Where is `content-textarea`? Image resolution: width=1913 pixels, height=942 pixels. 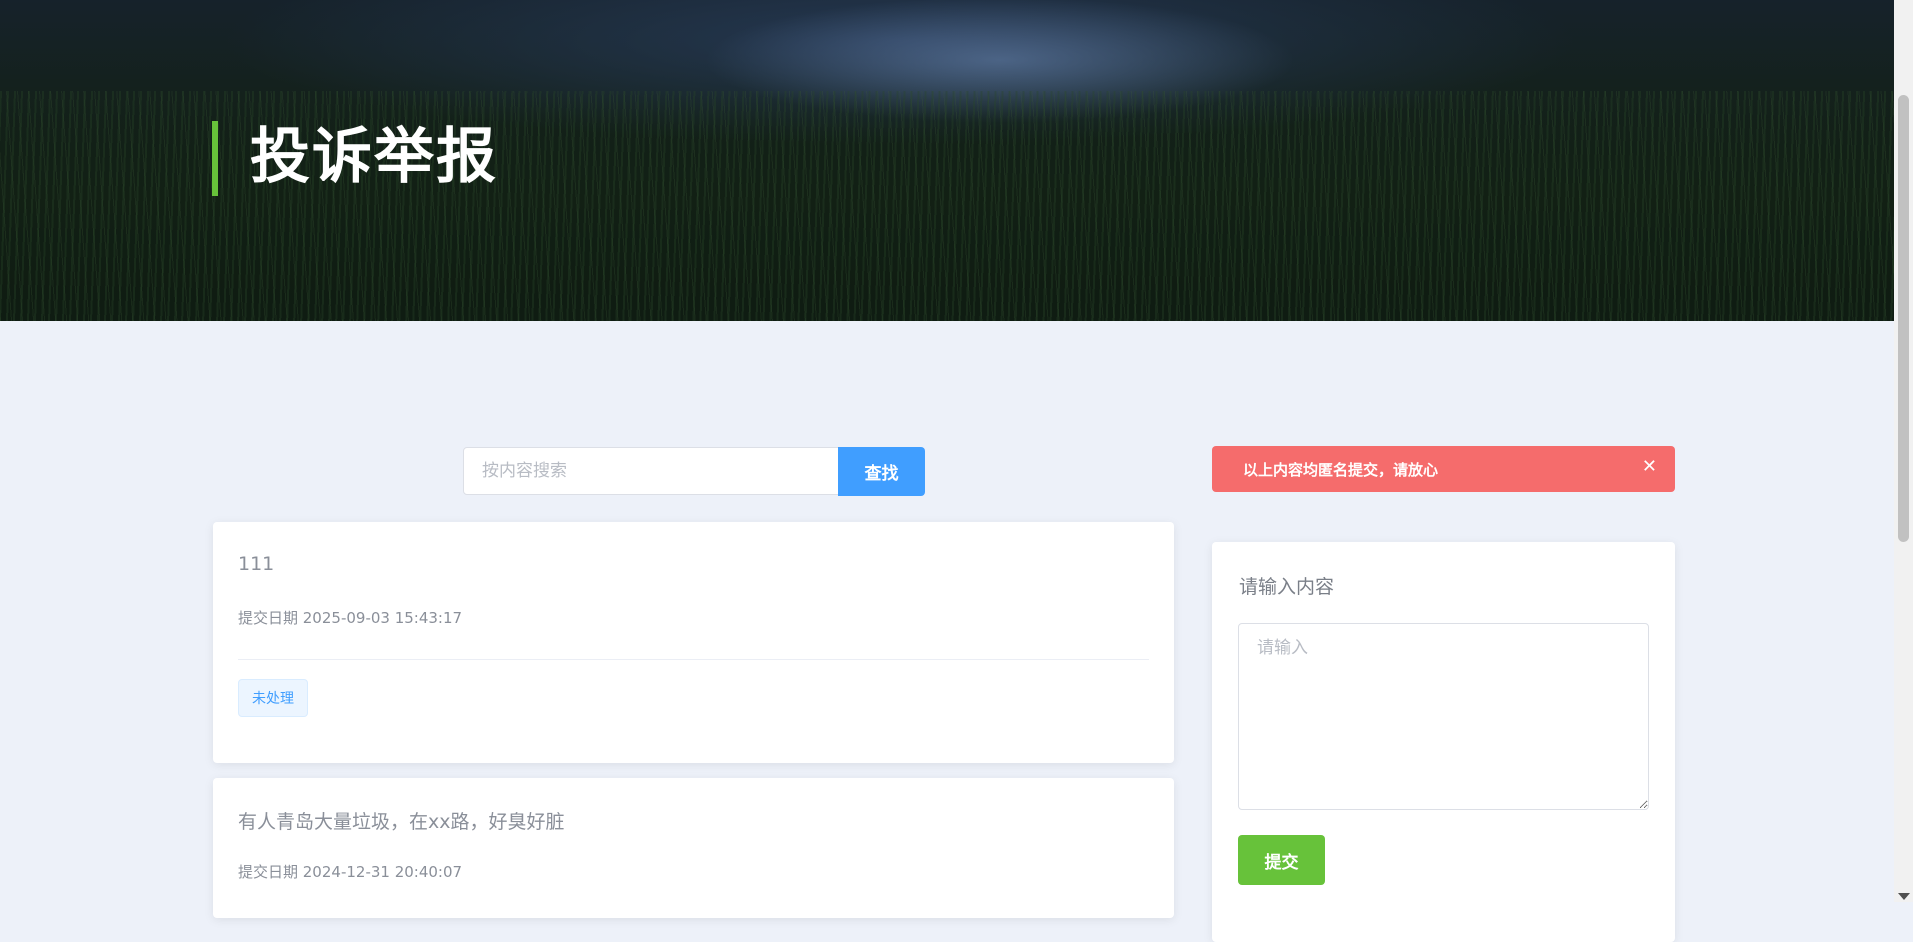 content-textarea is located at coordinates (1443, 716).